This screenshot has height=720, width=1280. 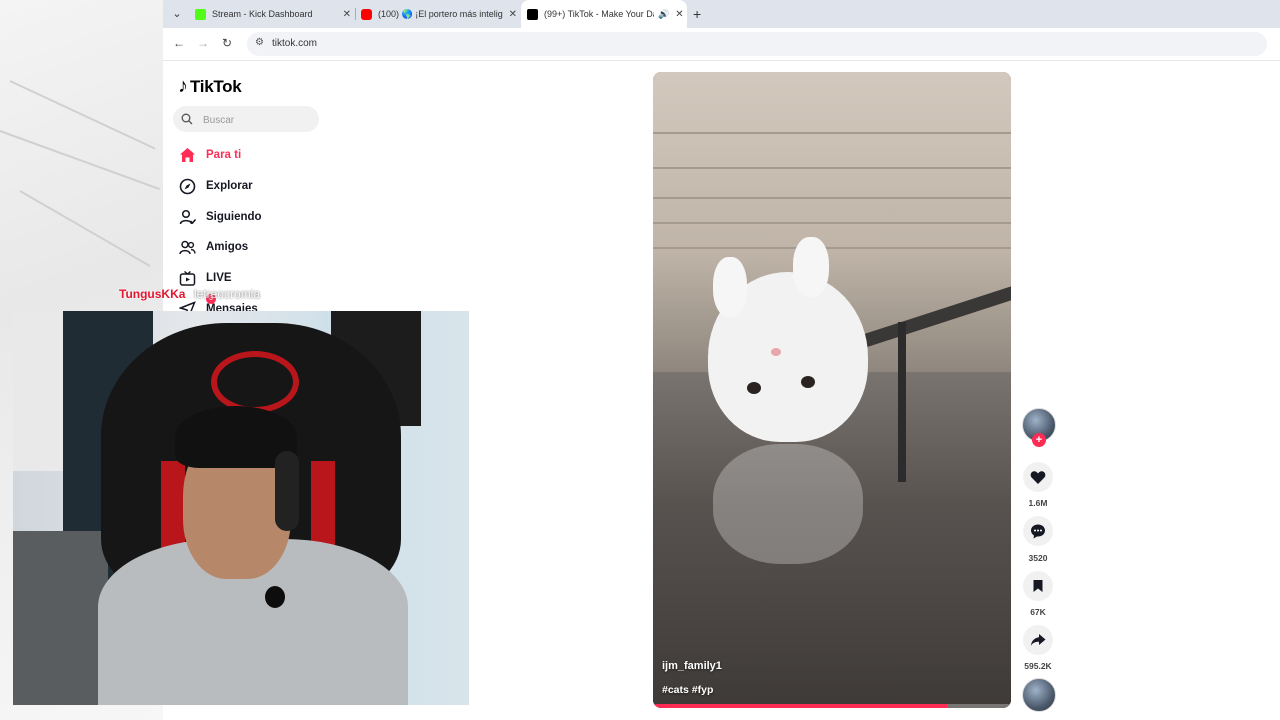 I want to click on nav-item-siguiendo: Siguiendo, so click(x=253, y=217).